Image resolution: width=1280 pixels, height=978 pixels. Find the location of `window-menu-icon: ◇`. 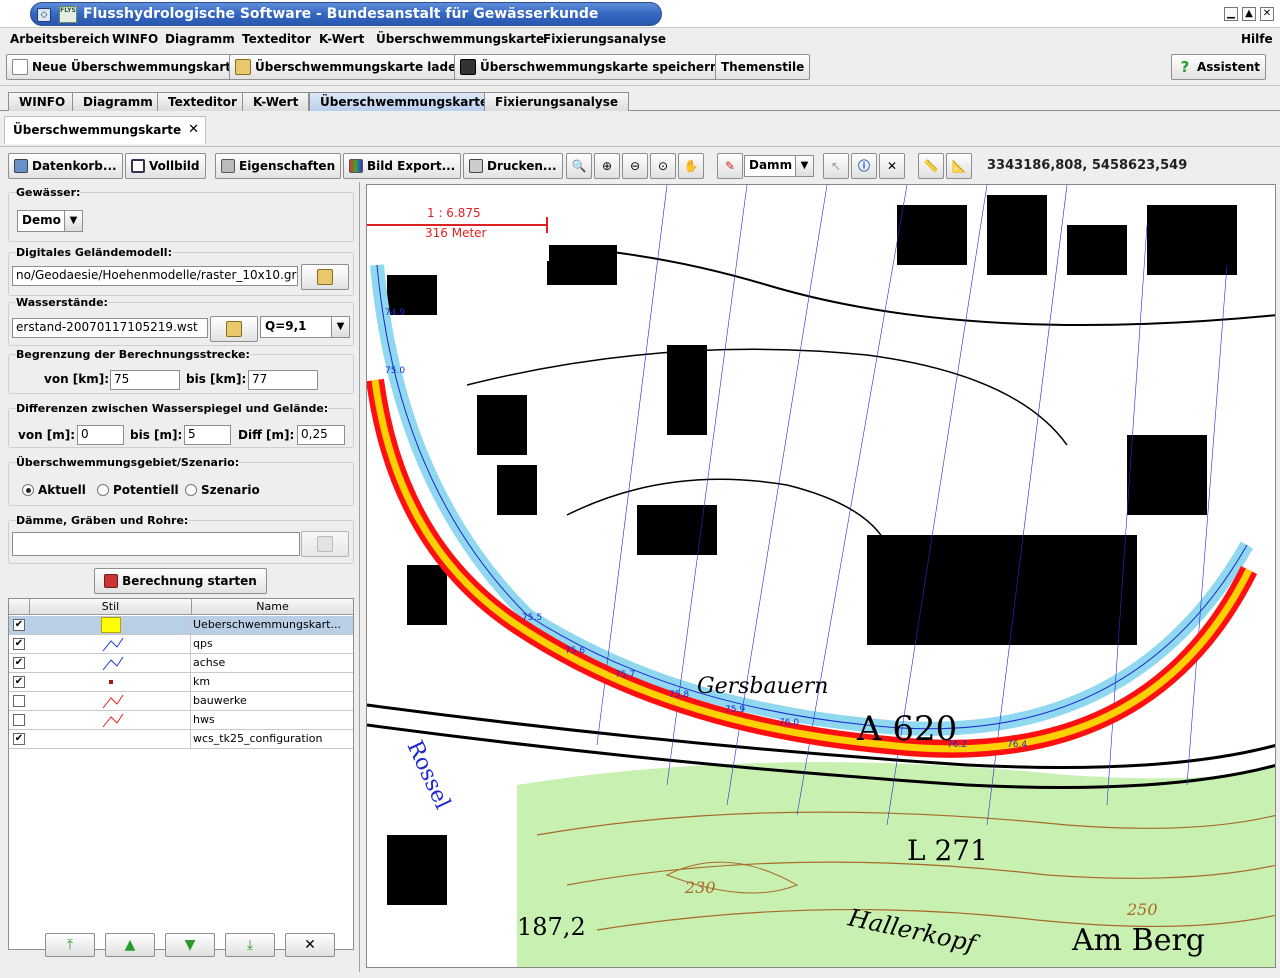

window-menu-icon: ◇ is located at coordinates (44, 15).